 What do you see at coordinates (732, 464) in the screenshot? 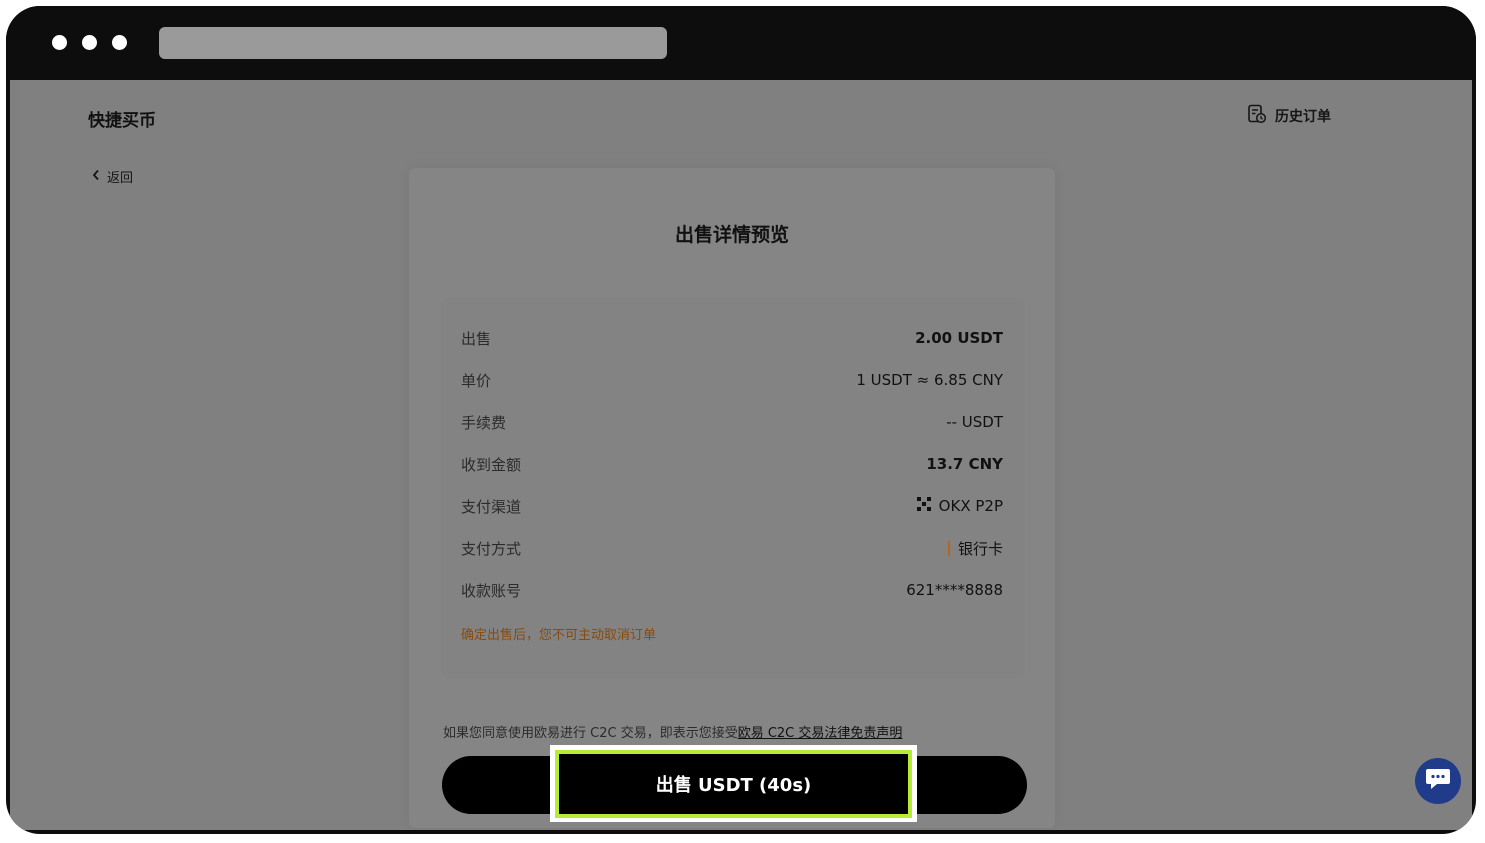
I see `summary-row-received-amount: 收到金额 13.7 CNY` at bounding box center [732, 464].